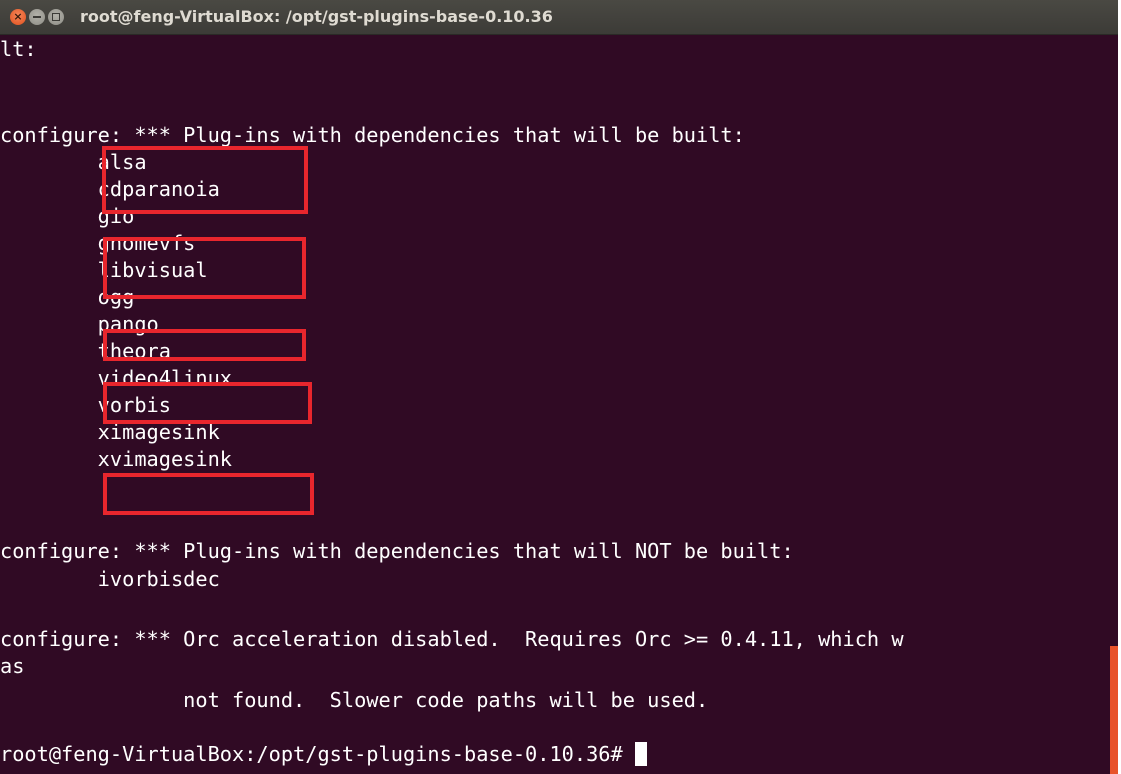 This screenshot has width=1121, height=774. What do you see at coordinates (204, 345) in the screenshot?
I see `highlight-box-pango` at bounding box center [204, 345].